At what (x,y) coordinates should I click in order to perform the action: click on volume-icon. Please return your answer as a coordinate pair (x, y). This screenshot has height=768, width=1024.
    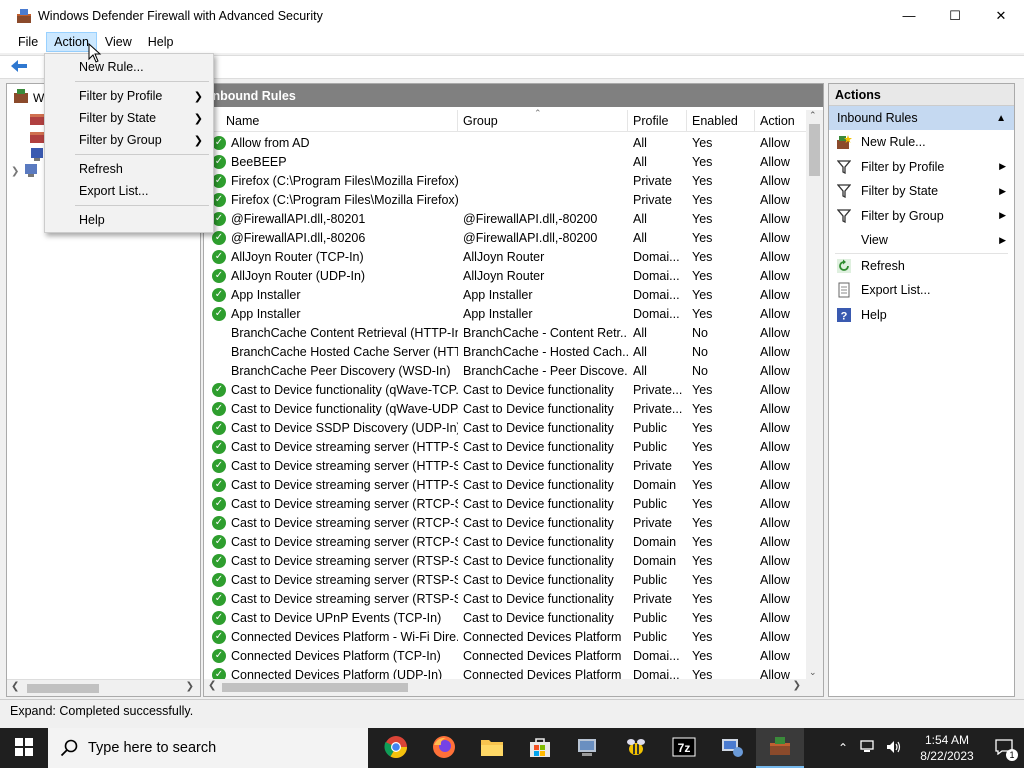
    Looking at the image, I should click on (894, 748).